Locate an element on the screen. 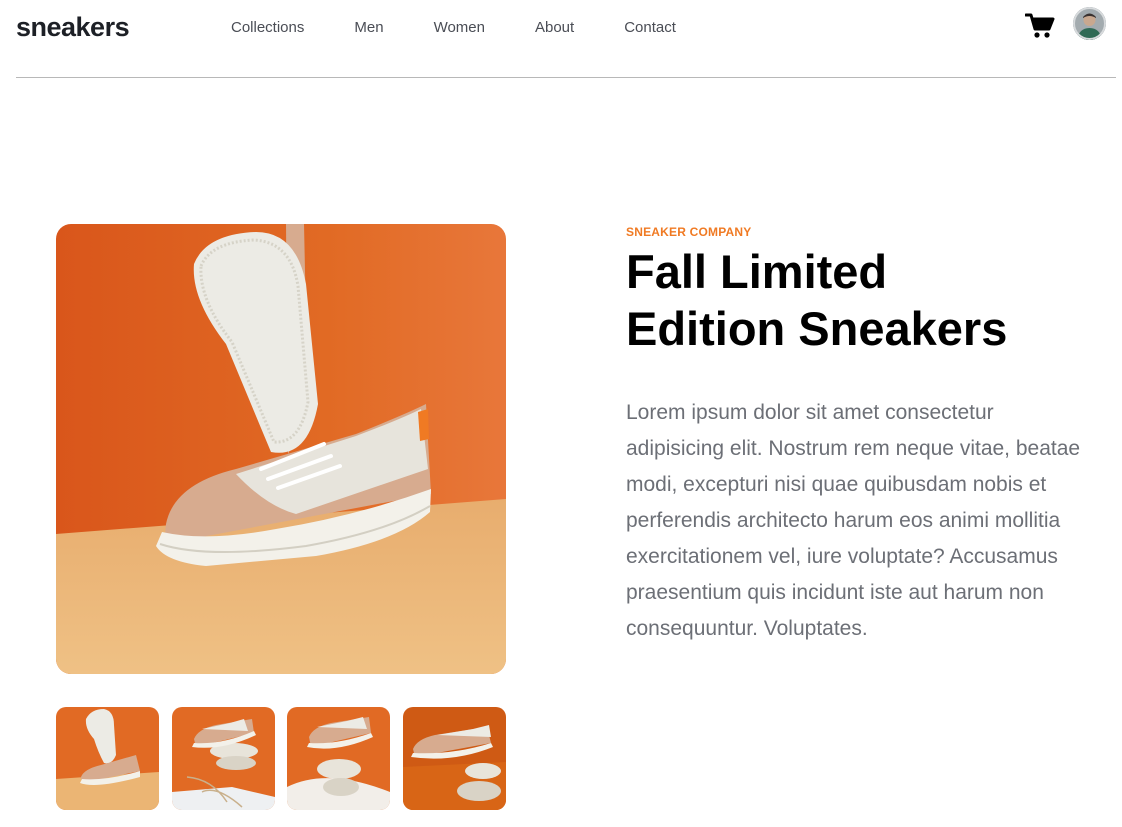 Image resolution: width=1122 pixels, height=827 pixels. nav-about: About is located at coordinates (554, 27).